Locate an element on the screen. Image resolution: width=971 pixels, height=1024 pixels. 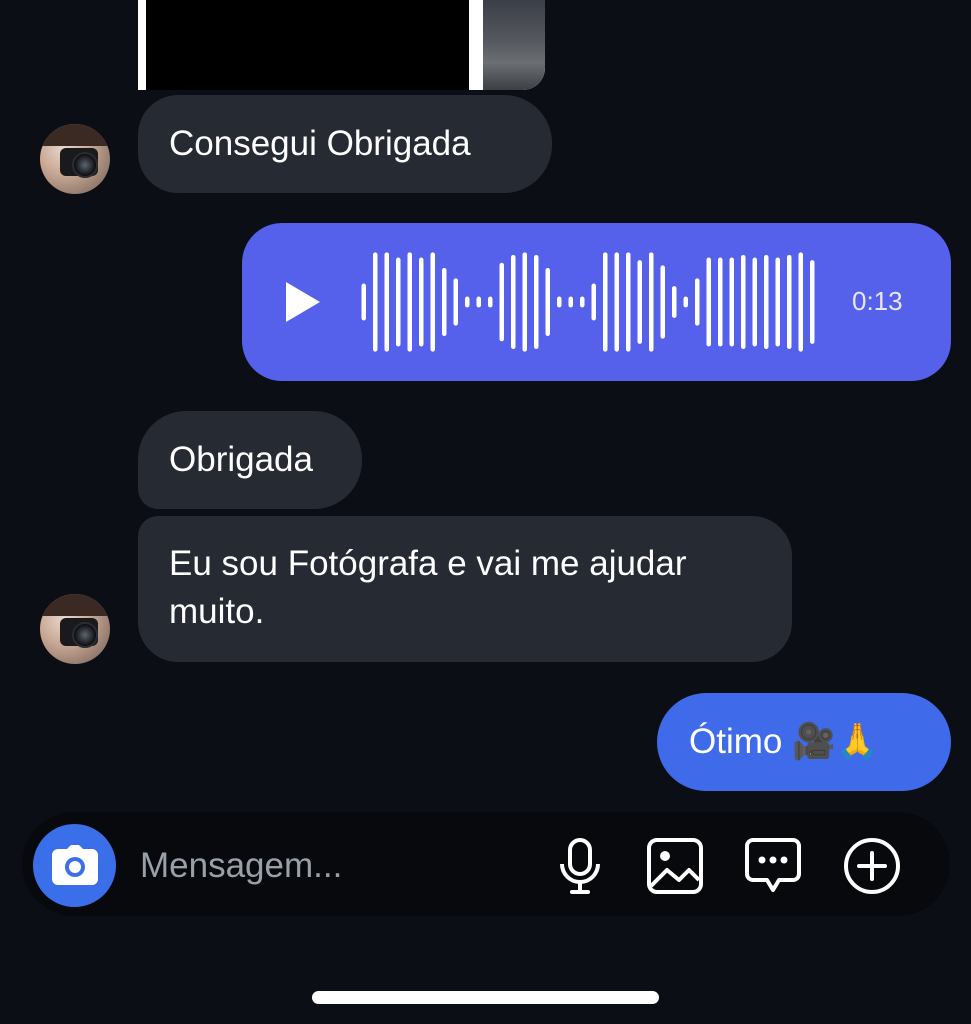
incoming-message: Eu sou Fotógrafa e vai me ajudar muito. is located at coordinates (465, 589).